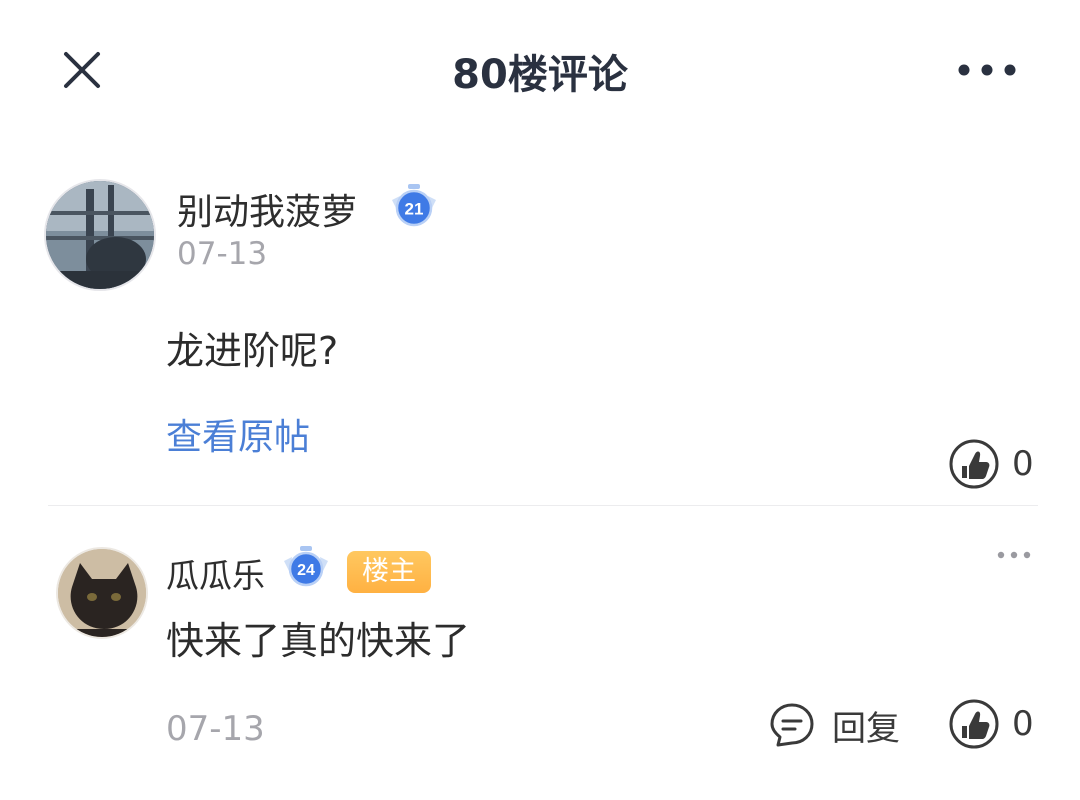  What do you see at coordinates (866, 728) in the screenshot?
I see `reply-label: 回复` at bounding box center [866, 728].